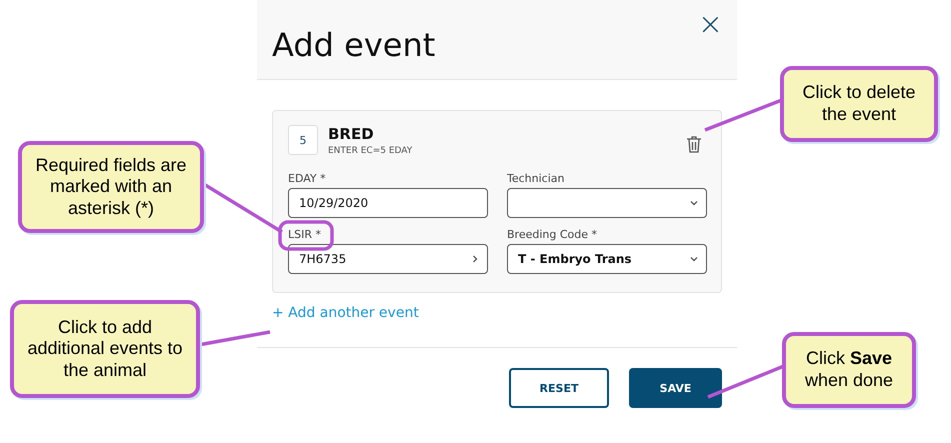 The width and height of the screenshot is (951, 443). Describe the element at coordinates (859, 104) in the screenshot. I see `callout-note: Click to delete the event` at that location.